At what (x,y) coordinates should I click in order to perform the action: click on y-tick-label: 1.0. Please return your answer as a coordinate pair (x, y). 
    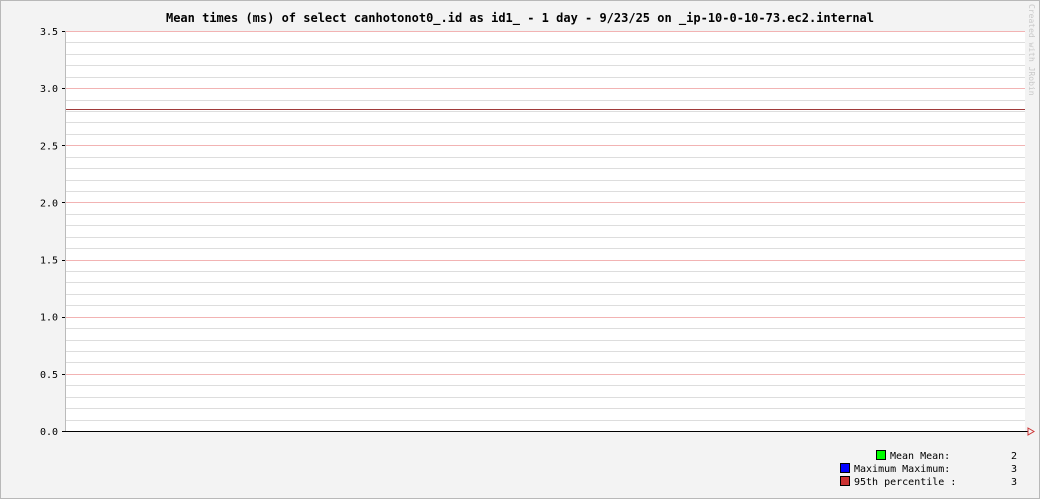
    Looking at the image, I should click on (49, 318).